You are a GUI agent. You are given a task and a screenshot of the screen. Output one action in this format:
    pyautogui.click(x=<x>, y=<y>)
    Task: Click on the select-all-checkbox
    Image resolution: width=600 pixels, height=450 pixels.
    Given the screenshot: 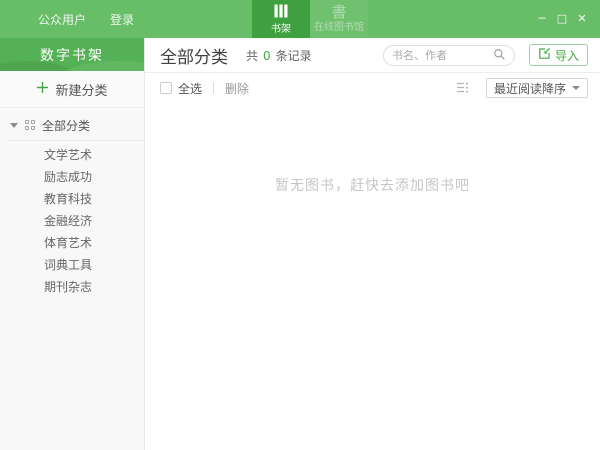 What is the action you would take?
    pyautogui.click(x=166, y=88)
    